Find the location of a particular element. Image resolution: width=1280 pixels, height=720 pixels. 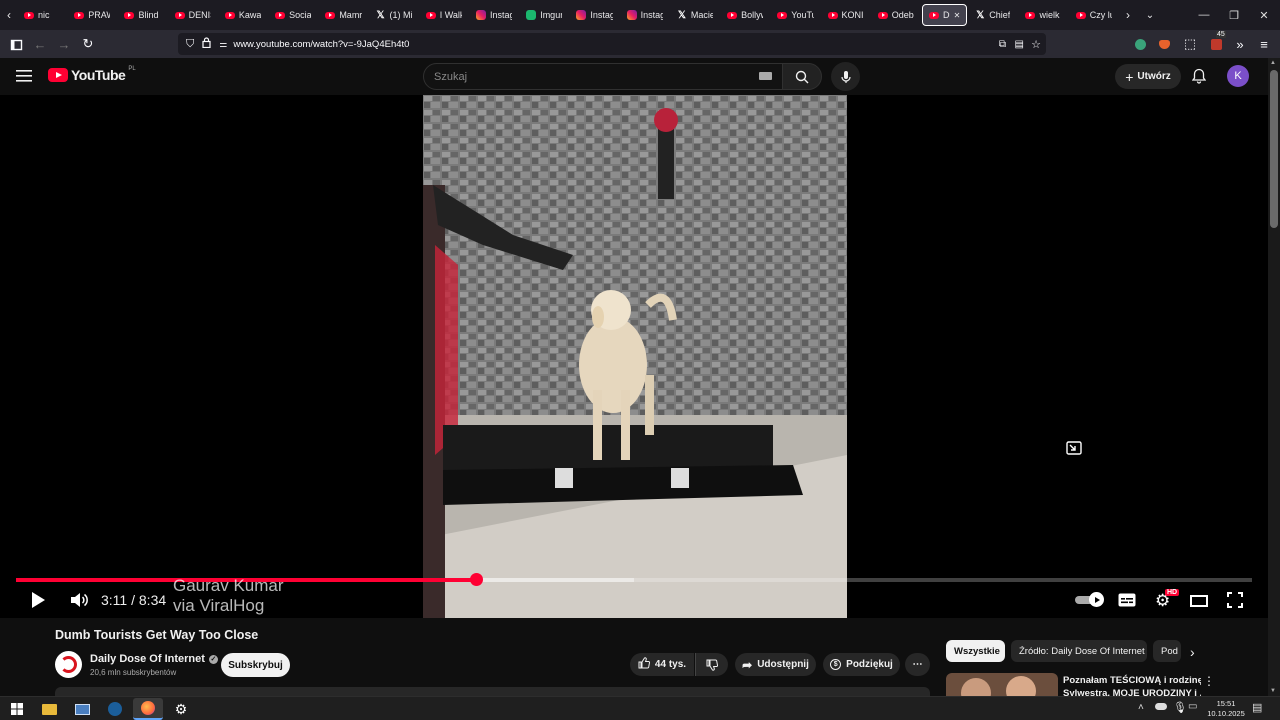

fox-extension-icon is located at coordinates (1164, 44).